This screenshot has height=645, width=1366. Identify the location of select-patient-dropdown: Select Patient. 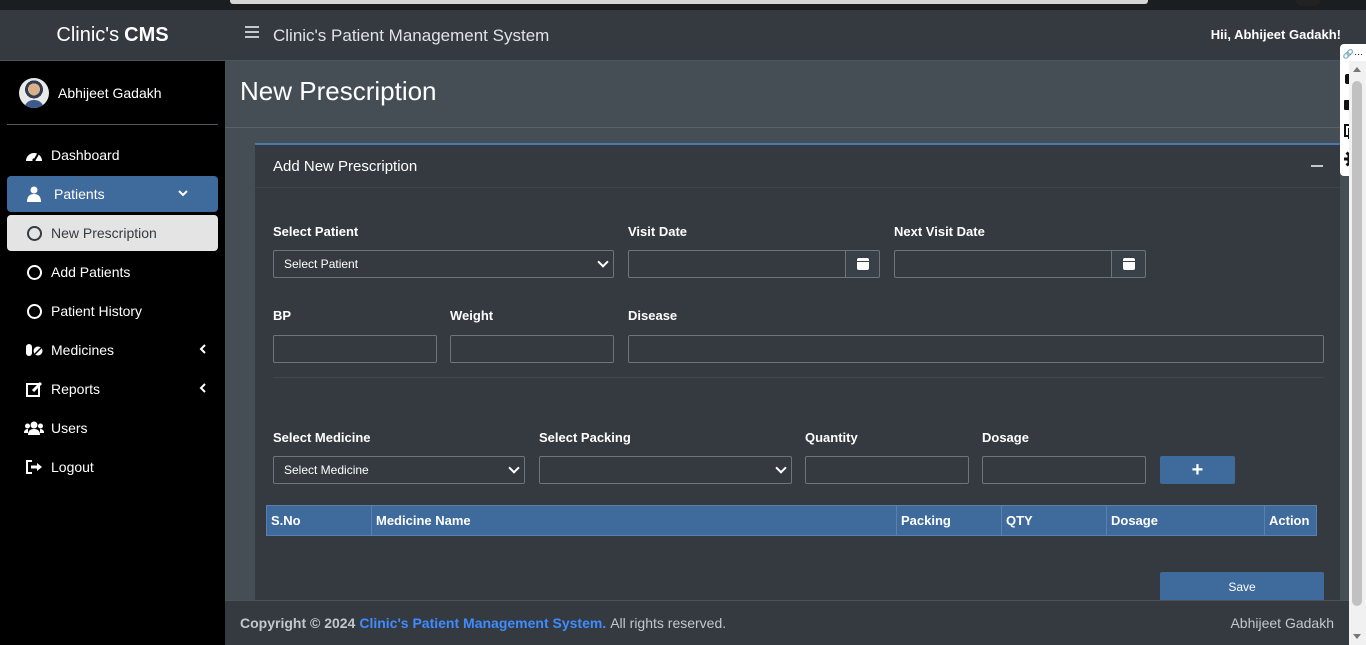
(443, 264).